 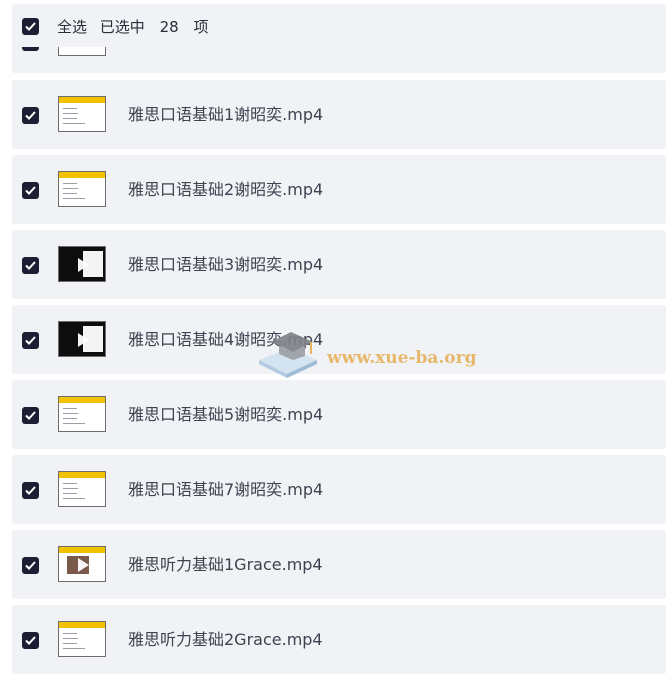 What do you see at coordinates (339, 27) in the screenshot?
I see `selection-header: 全选 已选中 28 项` at bounding box center [339, 27].